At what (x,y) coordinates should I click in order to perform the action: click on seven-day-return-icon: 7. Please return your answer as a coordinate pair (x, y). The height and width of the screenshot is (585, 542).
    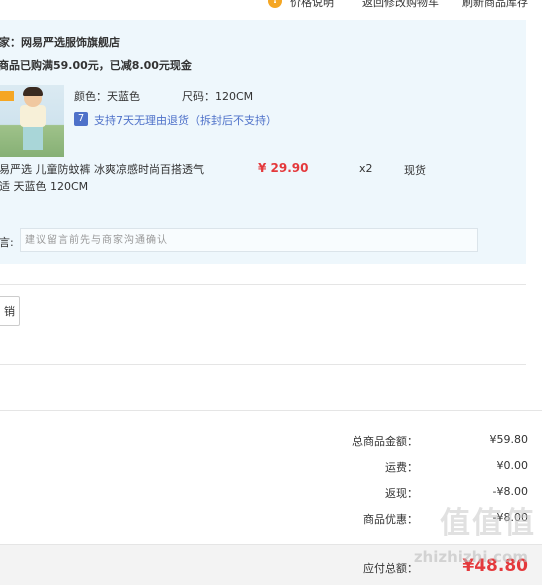
    Looking at the image, I should click on (81, 119).